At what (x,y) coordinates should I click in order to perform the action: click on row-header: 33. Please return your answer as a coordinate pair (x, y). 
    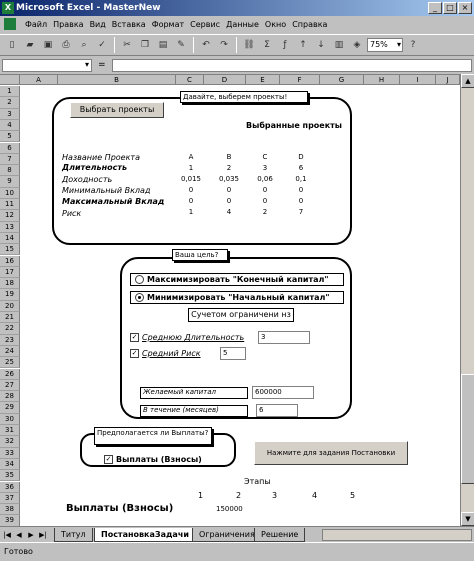
    Looking at the image, I should click on (10, 453).